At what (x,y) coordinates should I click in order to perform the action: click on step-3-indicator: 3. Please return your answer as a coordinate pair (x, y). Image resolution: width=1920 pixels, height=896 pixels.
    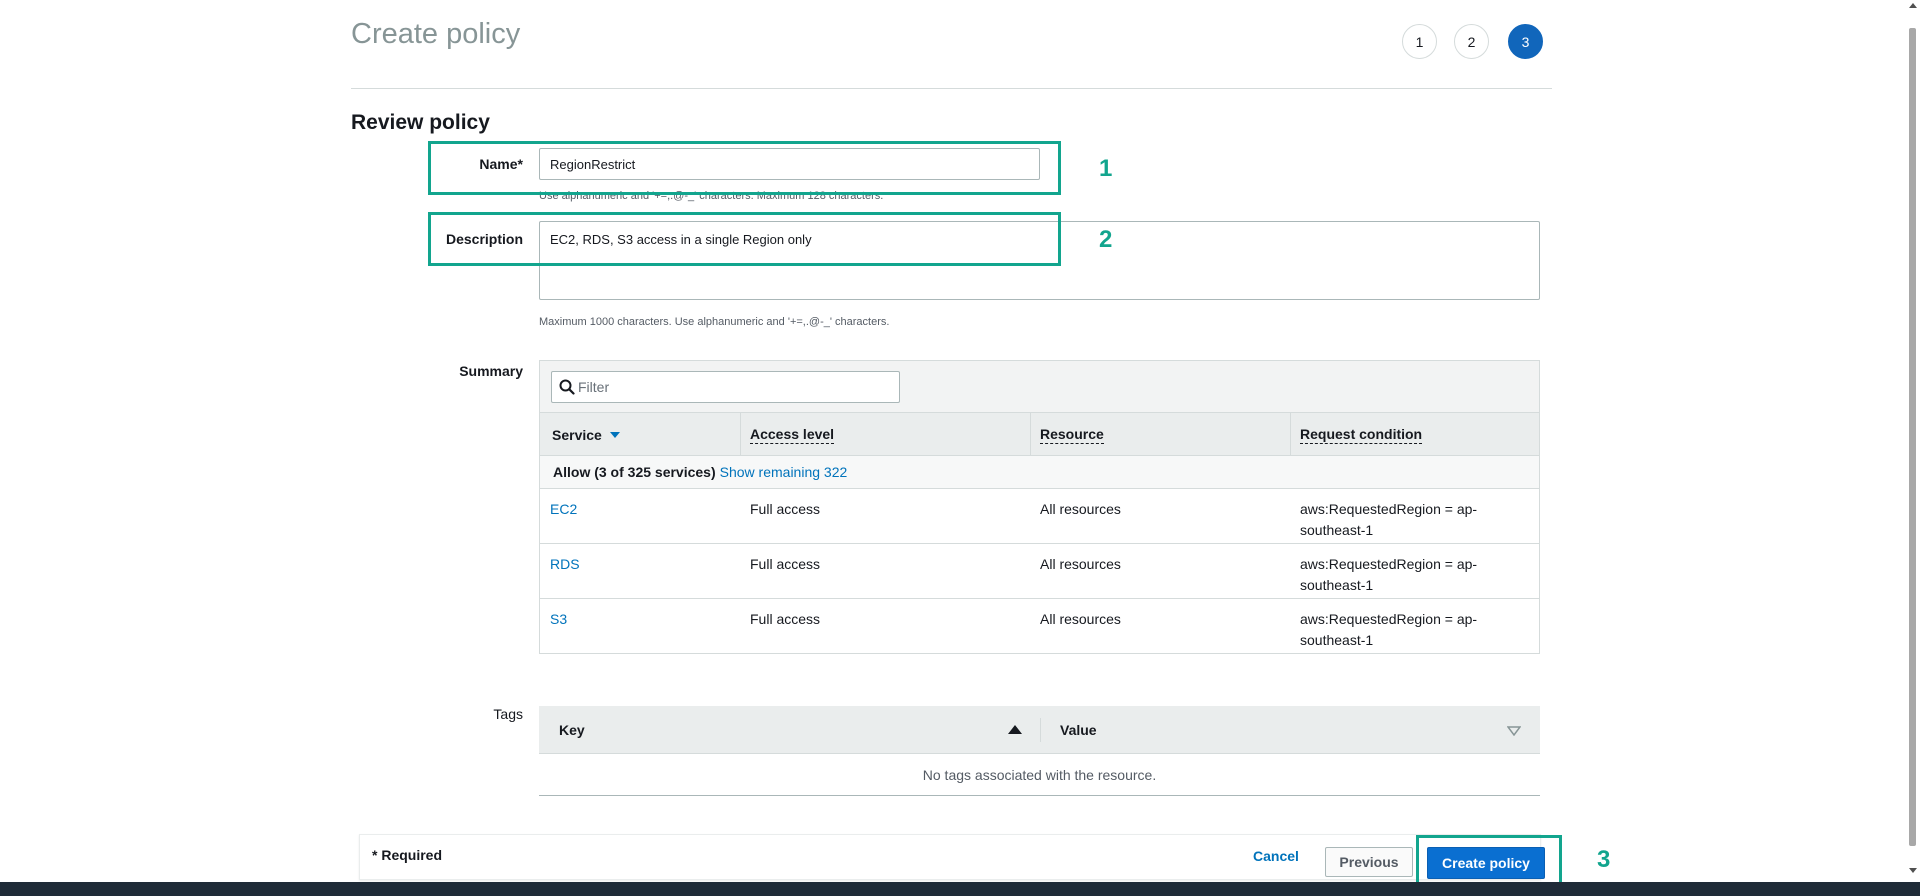
    Looking at the image, I should click on (1525, 41).